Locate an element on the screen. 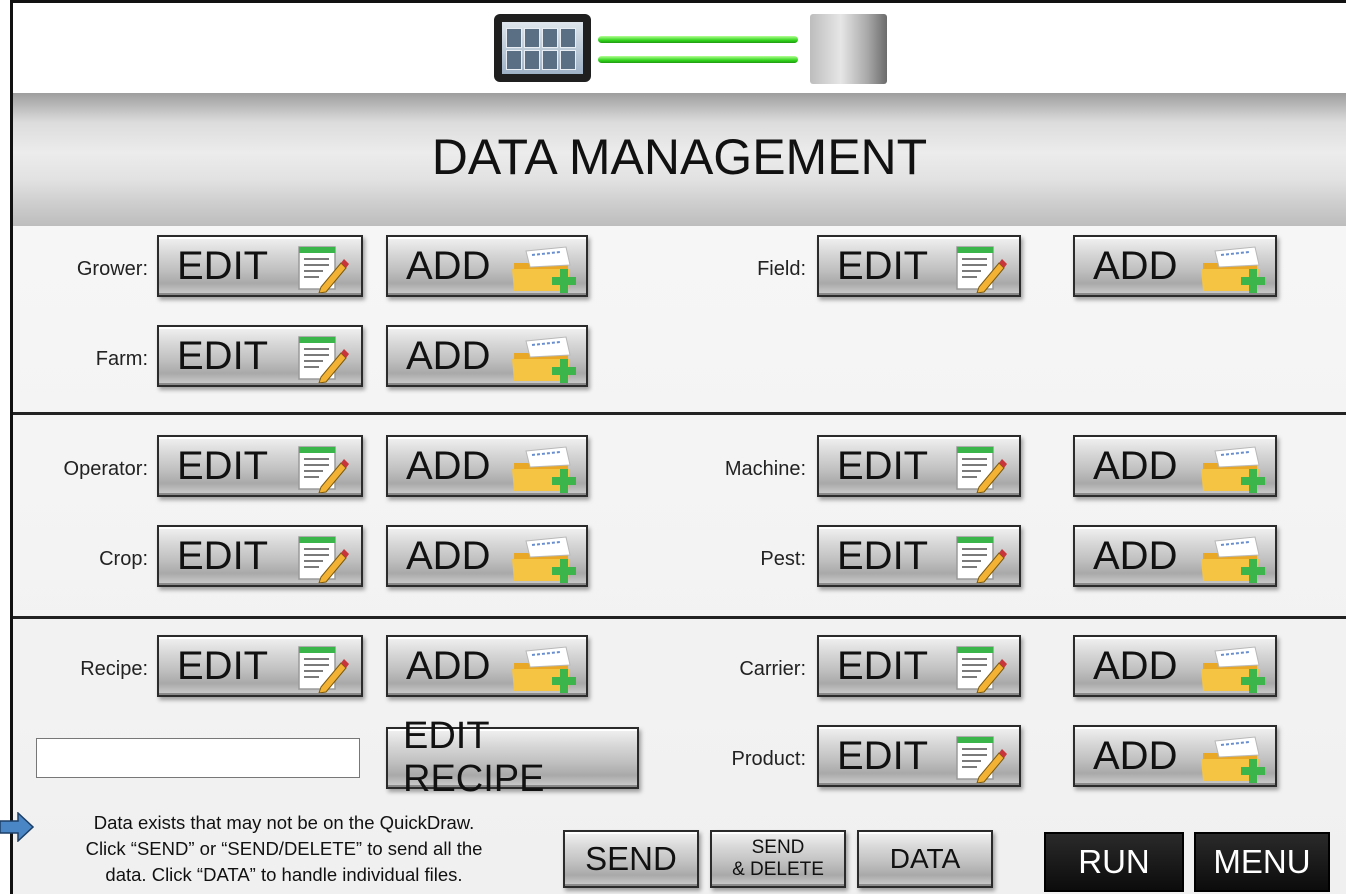 Image resolution: width=1346 pixels, height=894 pixels. operator-edit-label: EDIT is located at coordinates (223, 465).